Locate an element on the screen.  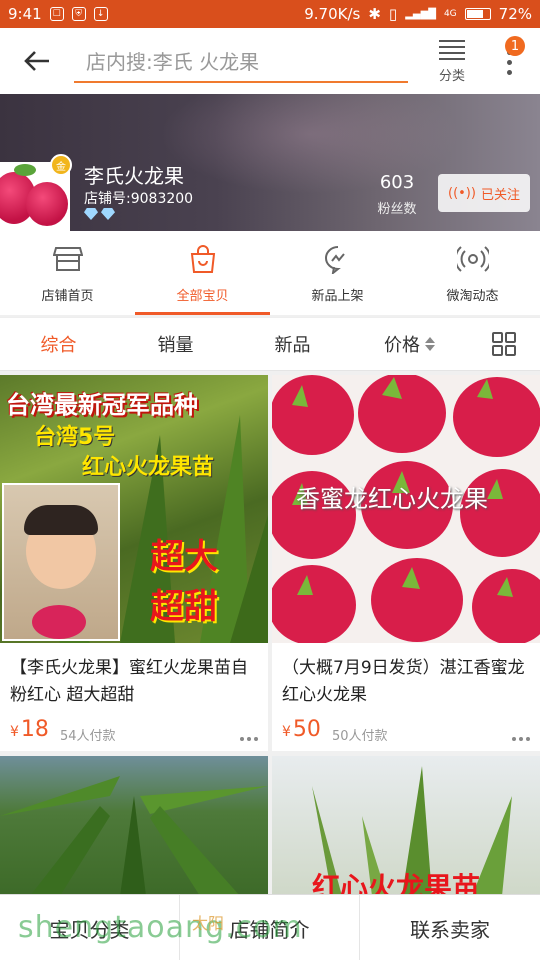
broadcast-icon: ((•)) is located at coordinates (462, 193).